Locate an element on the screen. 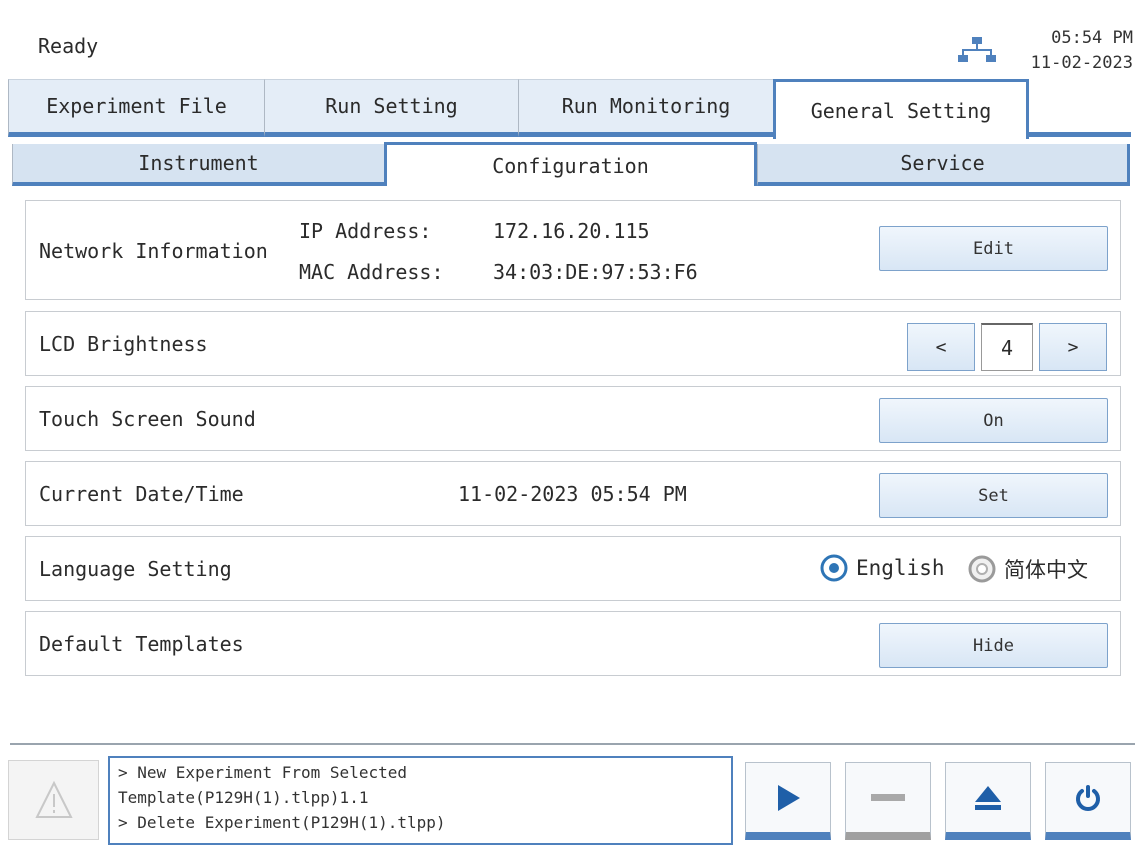  warning-icon is located at coordinates (54, 799).